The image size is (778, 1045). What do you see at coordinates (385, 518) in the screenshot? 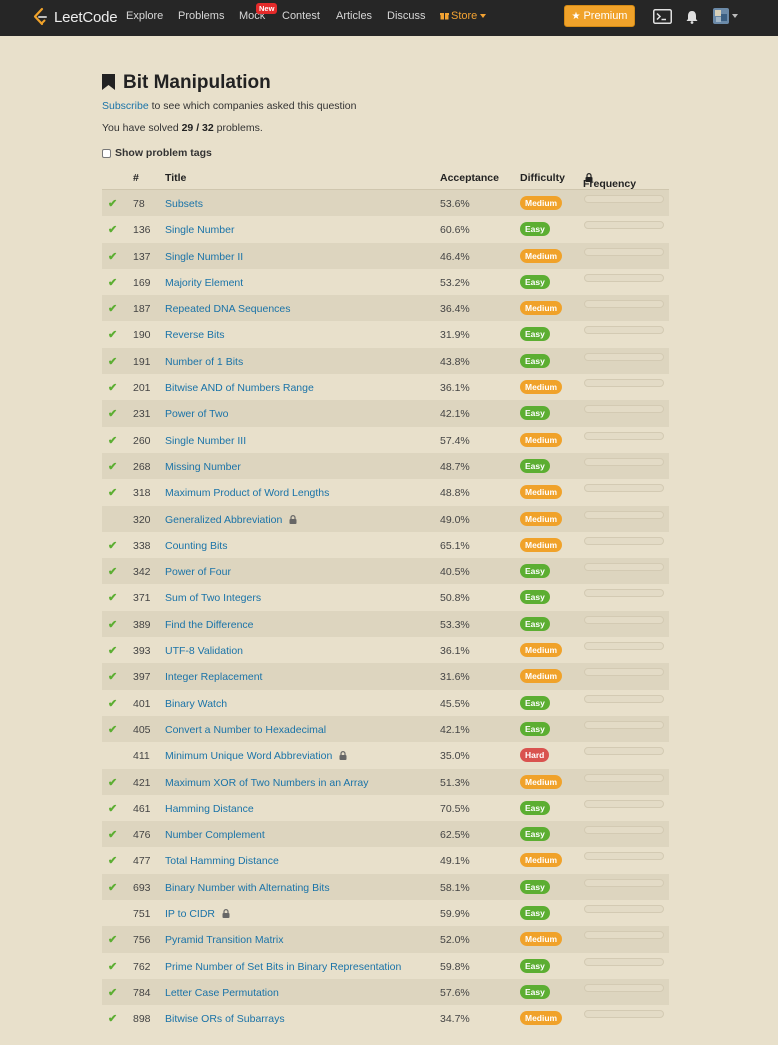
I see `table-row: 320 Generalized Abbreviation 49.0% Medium` at bounding box center [385, 518].